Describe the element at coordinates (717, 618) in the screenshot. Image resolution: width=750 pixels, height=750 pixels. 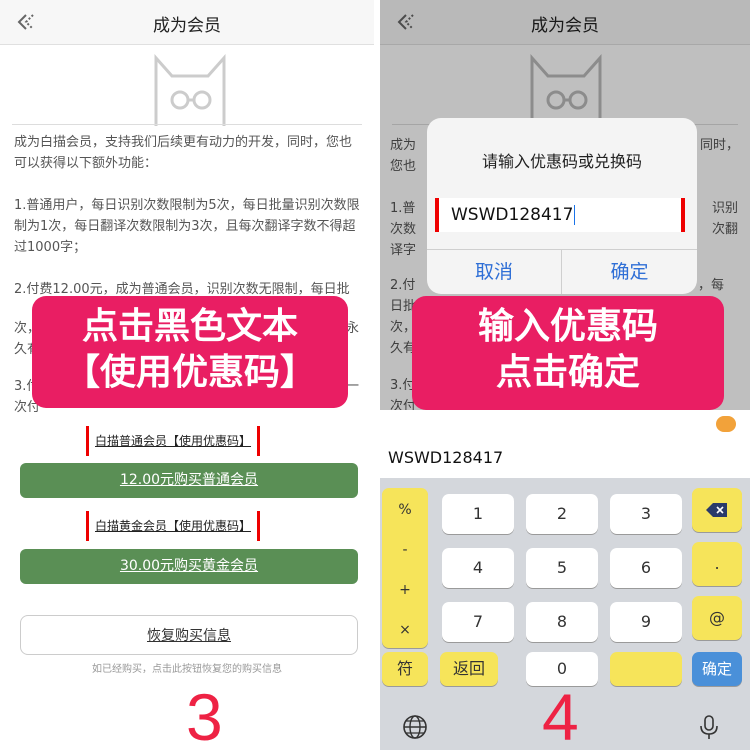
I see `at-key: @` at that location.